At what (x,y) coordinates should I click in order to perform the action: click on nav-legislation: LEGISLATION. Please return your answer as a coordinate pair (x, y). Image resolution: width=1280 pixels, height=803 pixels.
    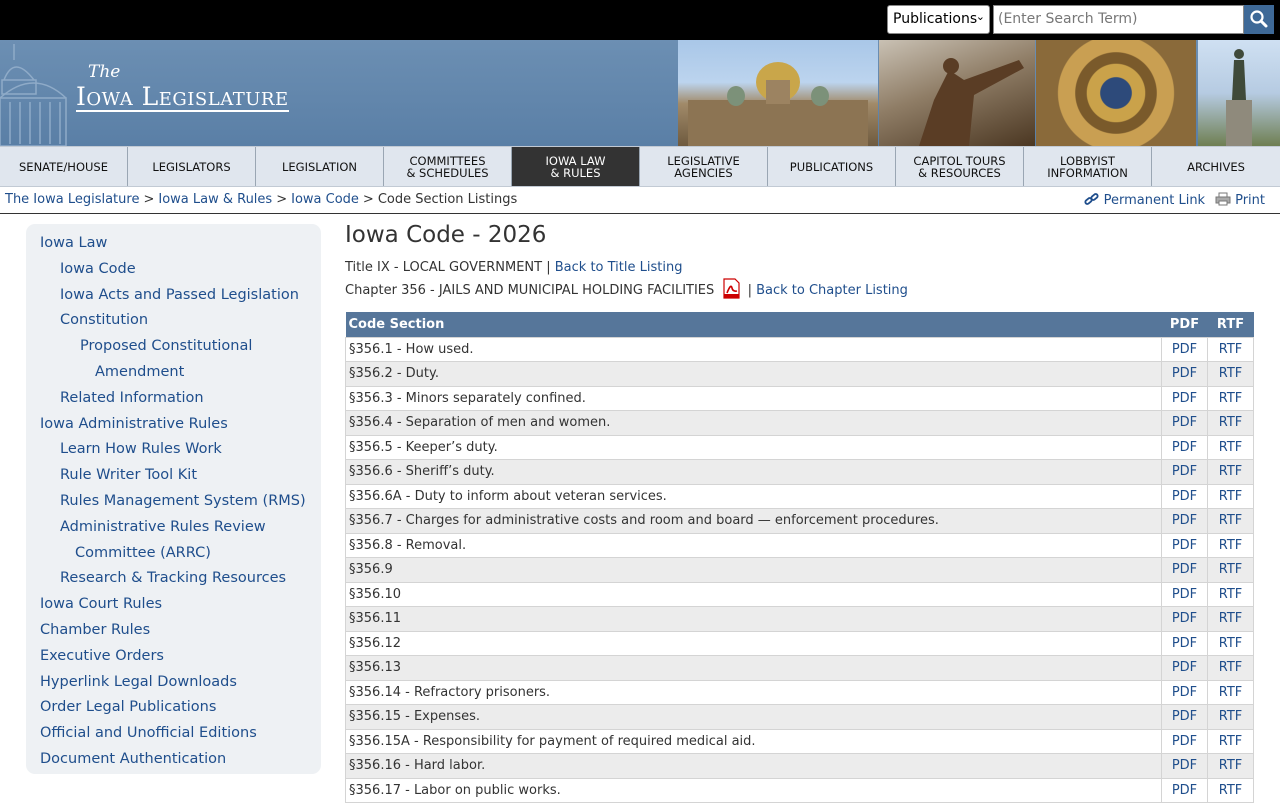
    Looking at the image, I should click on (320, 166).